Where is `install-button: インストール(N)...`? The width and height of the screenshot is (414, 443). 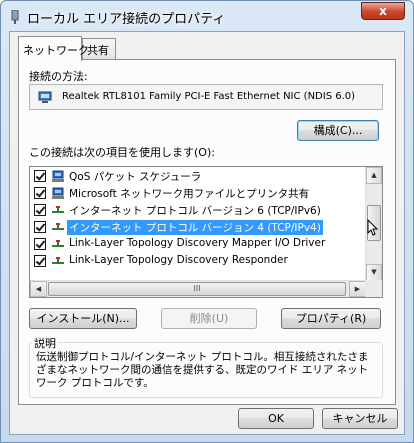
install-button: インストール(N)... is located at coordinates (83, 318).